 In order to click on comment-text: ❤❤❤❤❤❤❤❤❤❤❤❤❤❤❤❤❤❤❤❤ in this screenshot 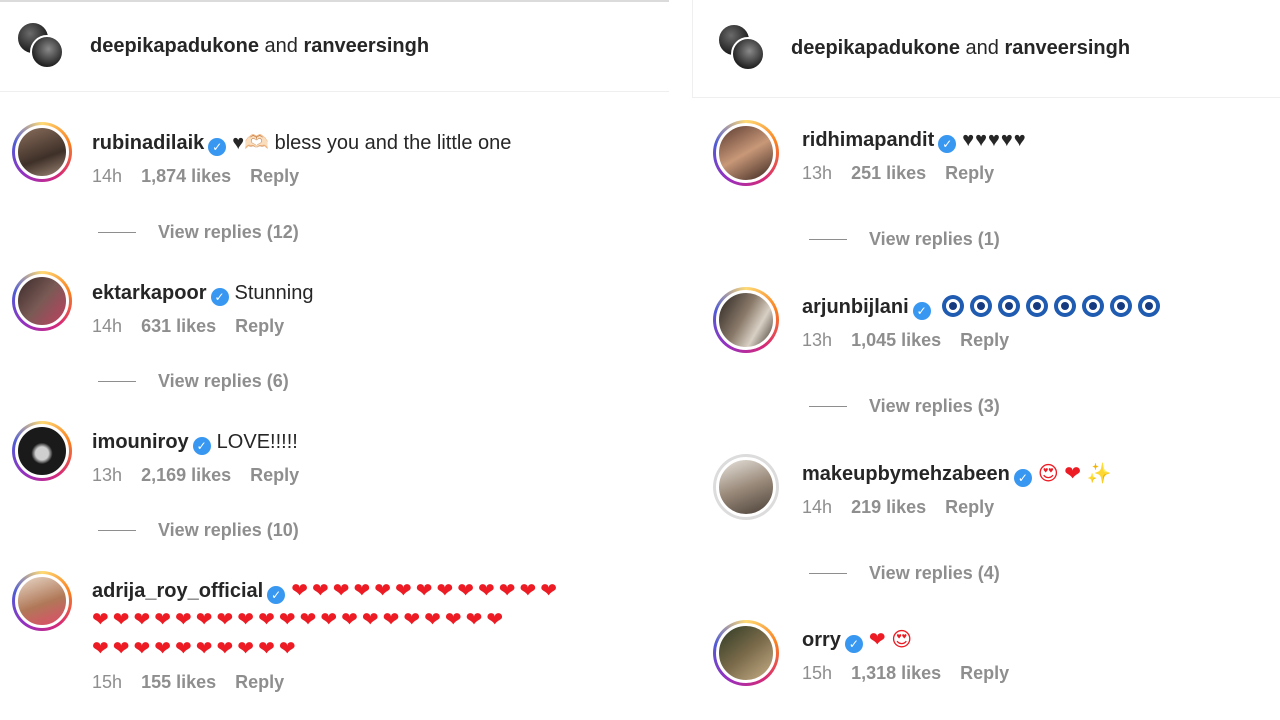, I will do `click(300, 620)`.